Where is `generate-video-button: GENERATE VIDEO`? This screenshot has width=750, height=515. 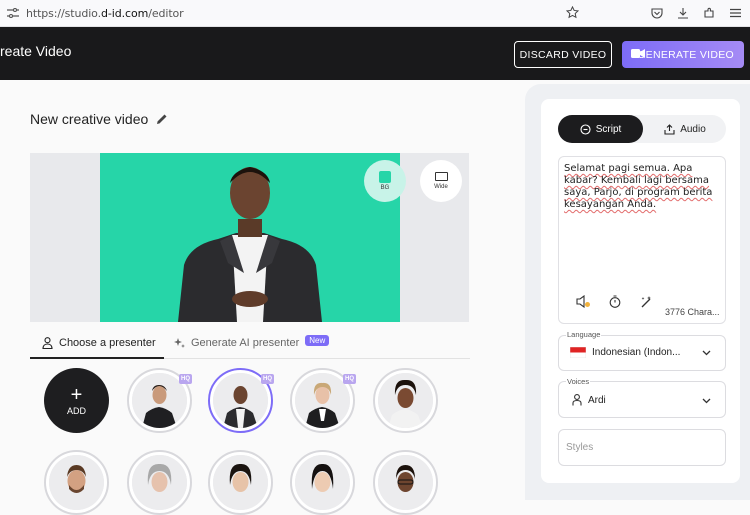
generate-video-button: GENERATE VIDEO is located at coordinates (683, 54).